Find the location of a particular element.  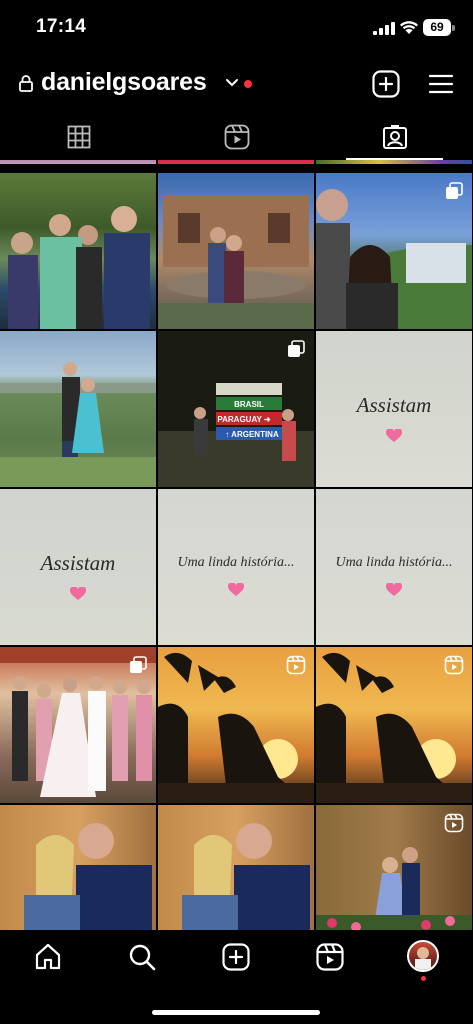

status-time: 17:14 is located at coordinates (61, 26).